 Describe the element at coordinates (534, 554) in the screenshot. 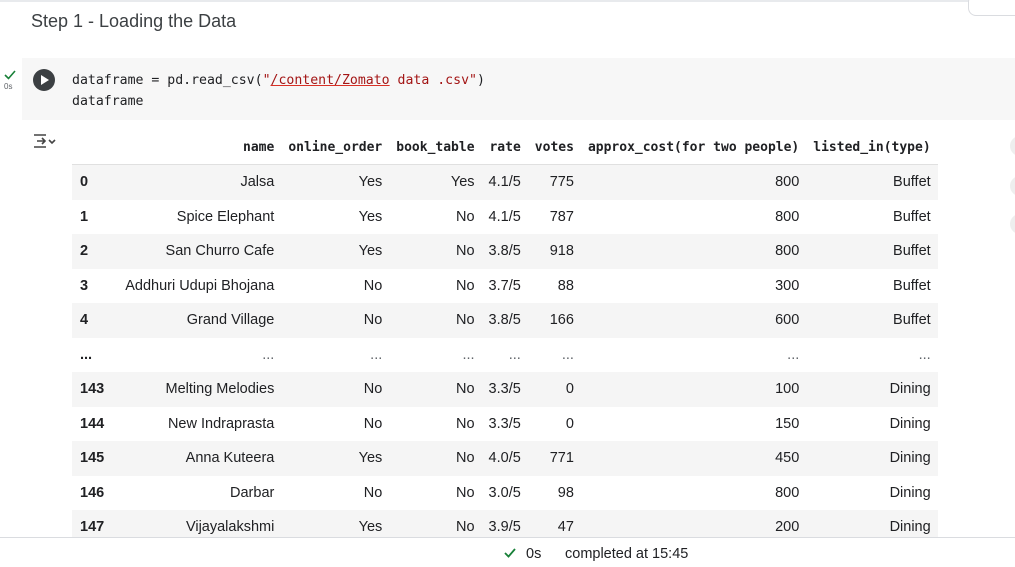

I see `status-time: 0s` at that location.